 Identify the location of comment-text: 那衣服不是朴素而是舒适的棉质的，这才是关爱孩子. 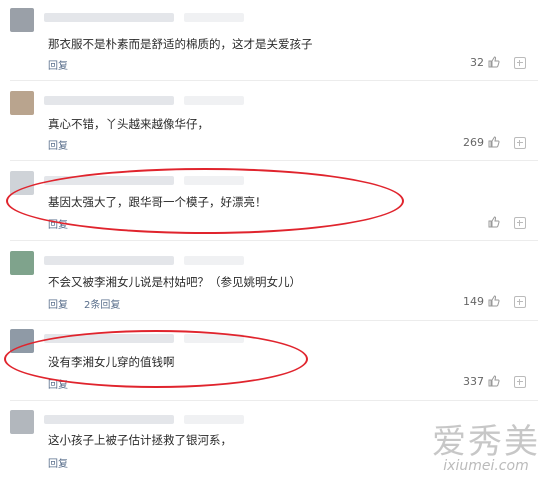
(180, 44).